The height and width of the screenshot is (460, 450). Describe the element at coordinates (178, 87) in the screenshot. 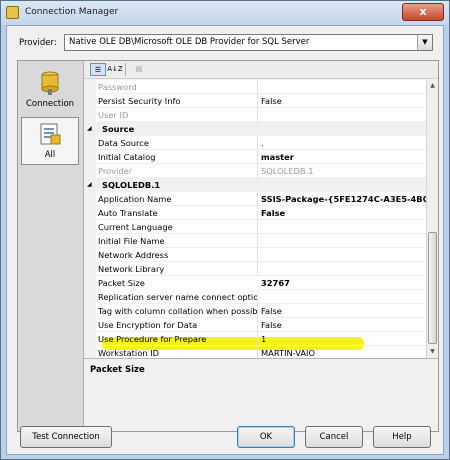

I see `property-name: Password` at that location.